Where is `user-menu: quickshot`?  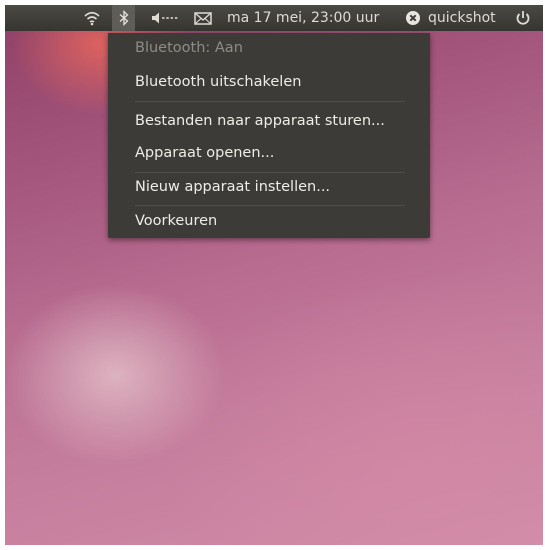 user-menu: quickshot is located at coordinates (462, 18).